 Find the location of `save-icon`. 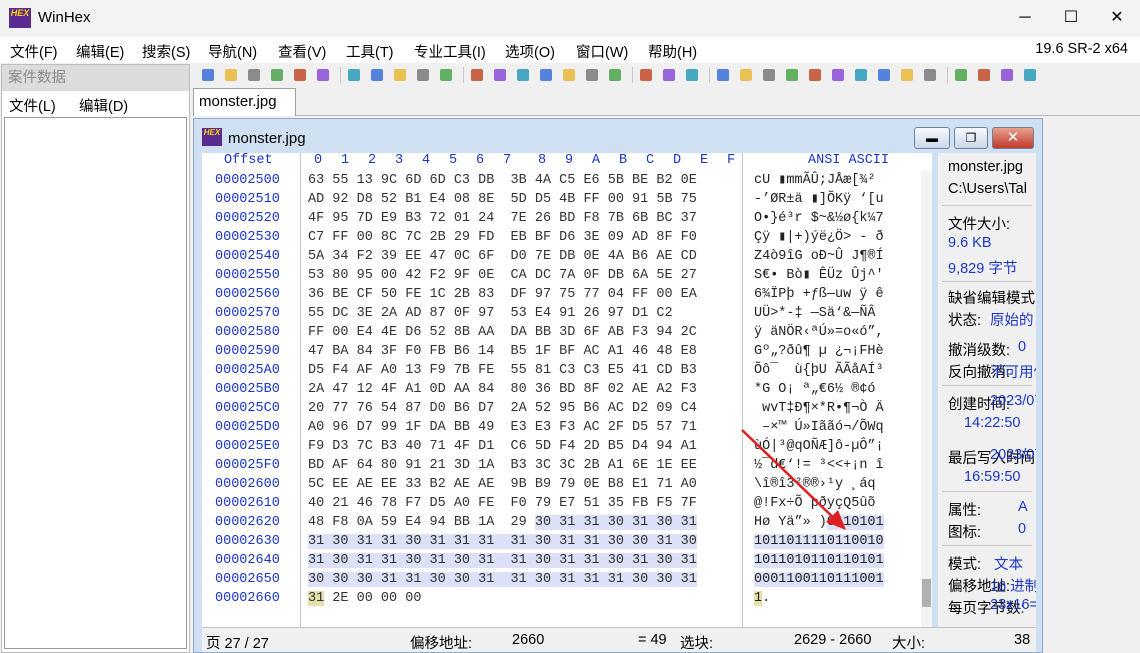

save-icon is located at coordinates (254, 75).